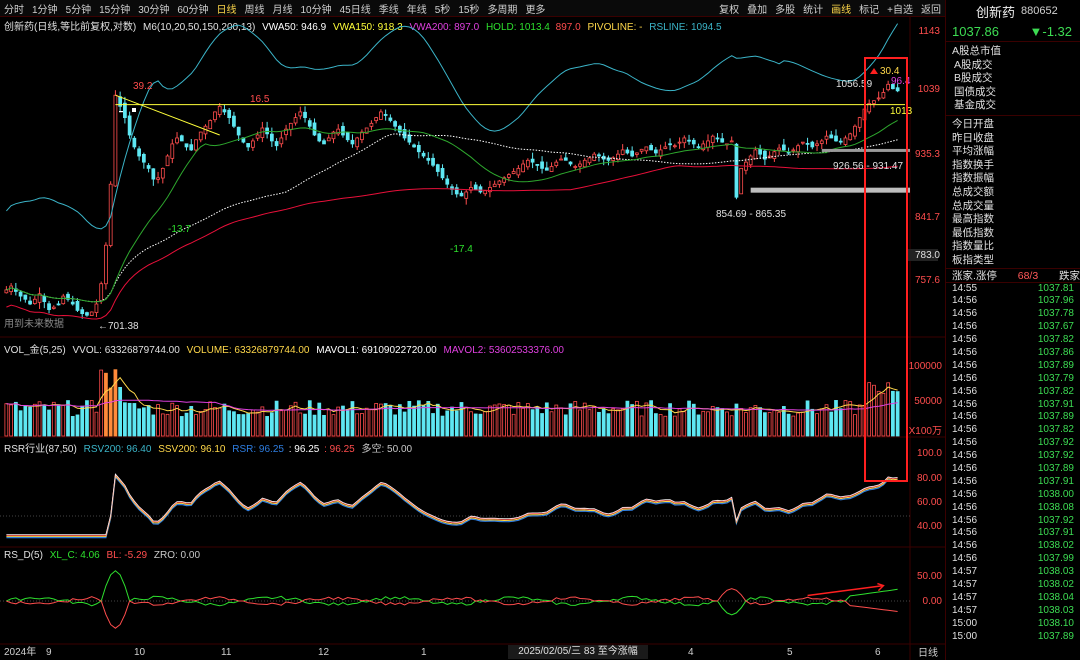  I want to click on tick-row: 14:56 1037.91, so click(1013, 482).